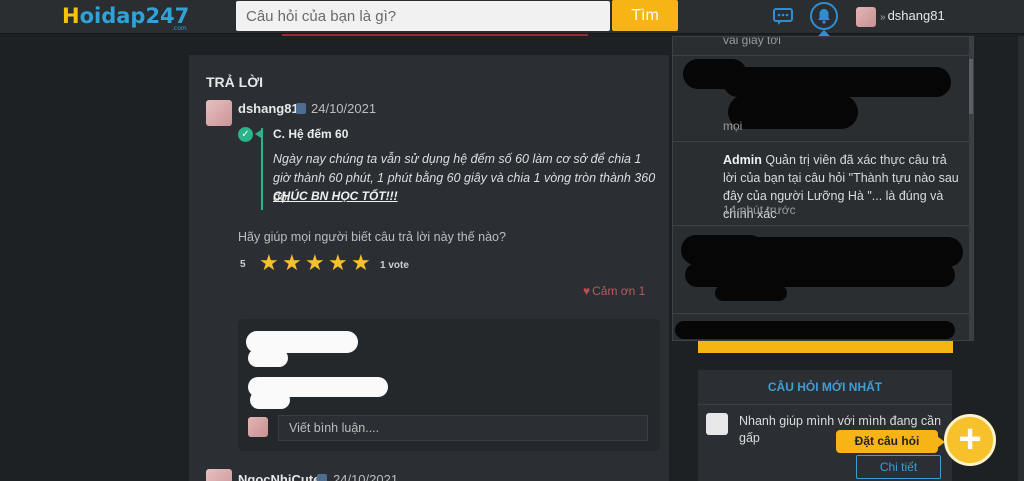  Describe the element at coordinates (394, 265) in the screenshot. I see `vote-count: 1 vote` at that location.